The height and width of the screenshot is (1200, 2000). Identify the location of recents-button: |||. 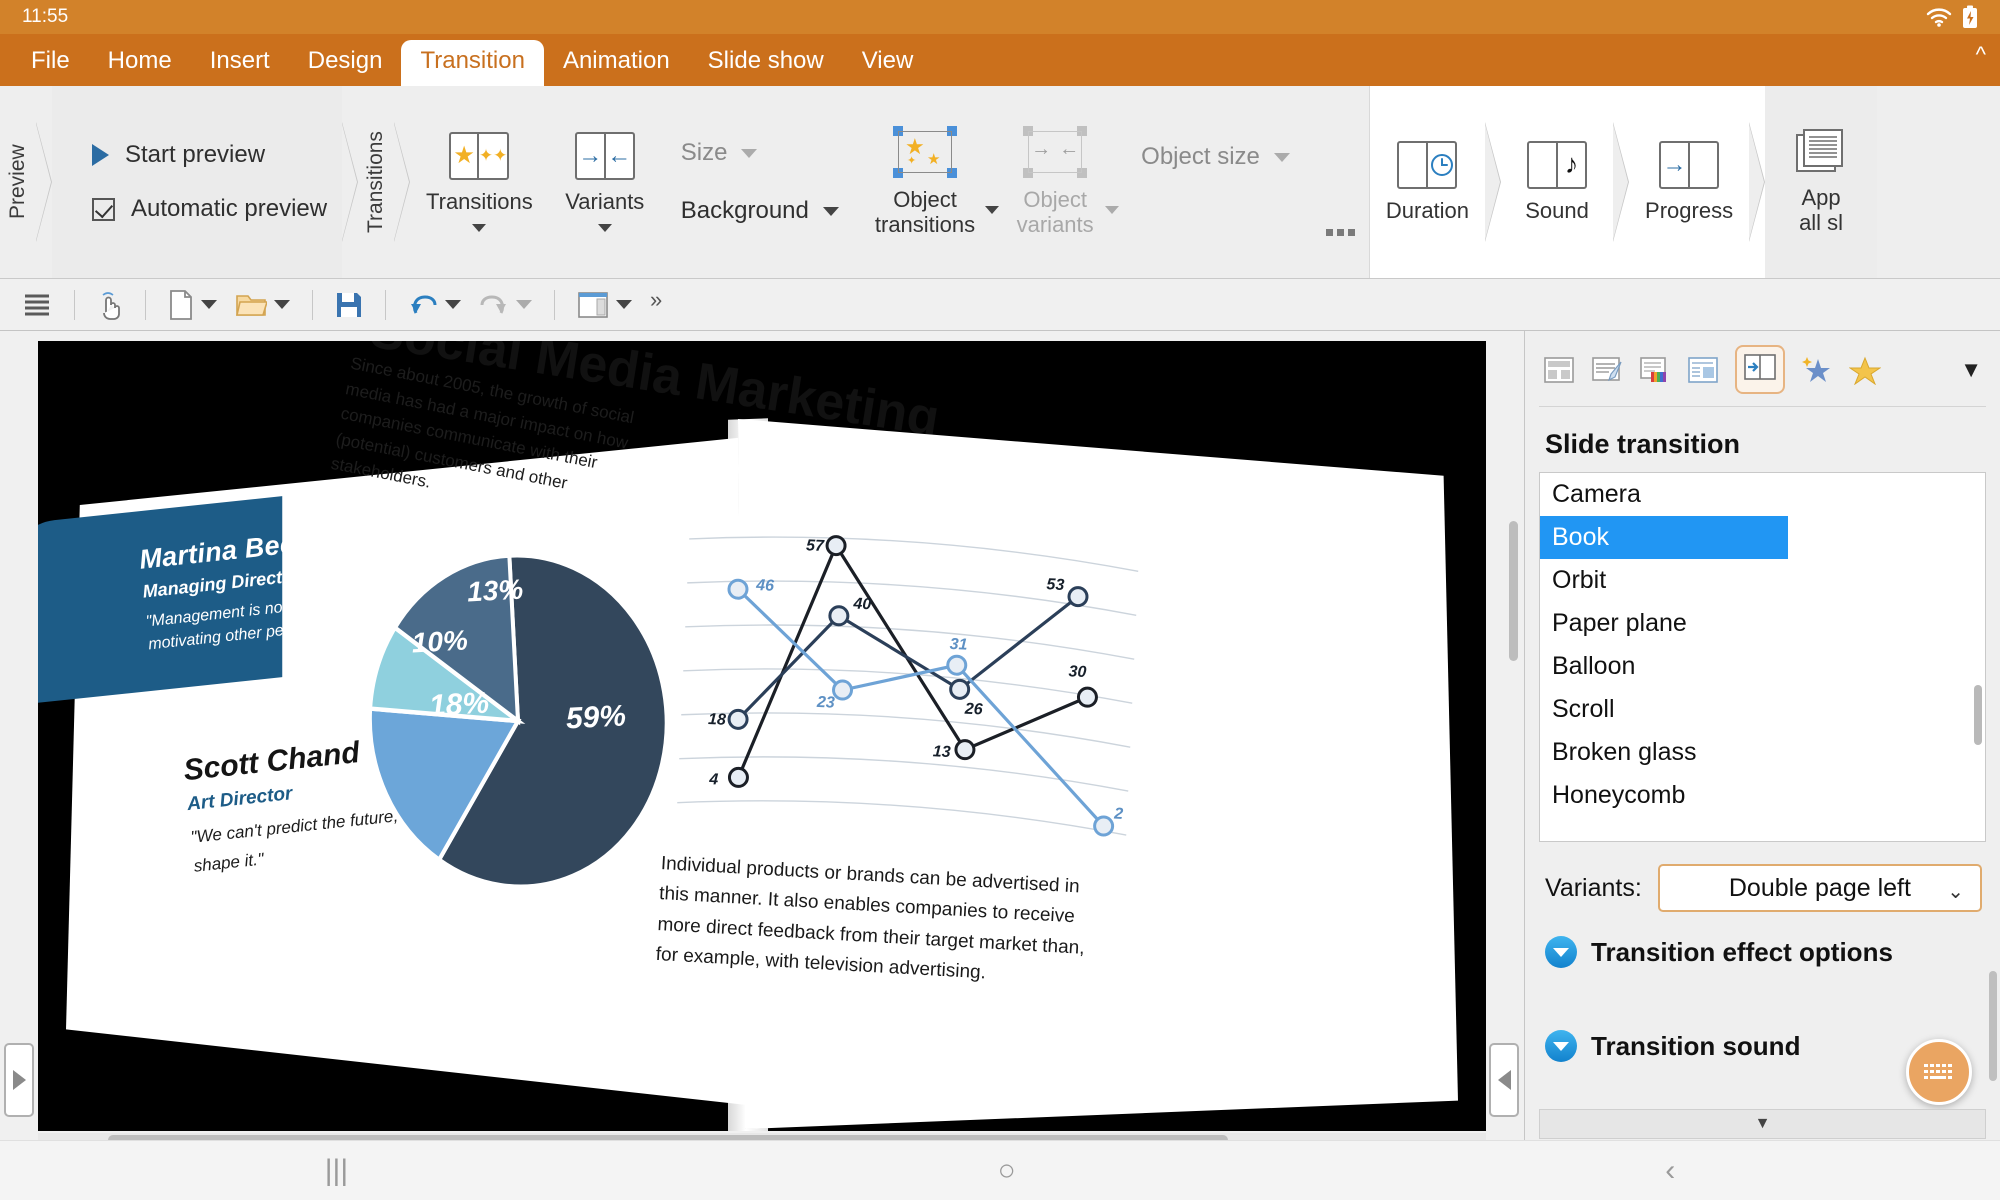
(336, 1171).